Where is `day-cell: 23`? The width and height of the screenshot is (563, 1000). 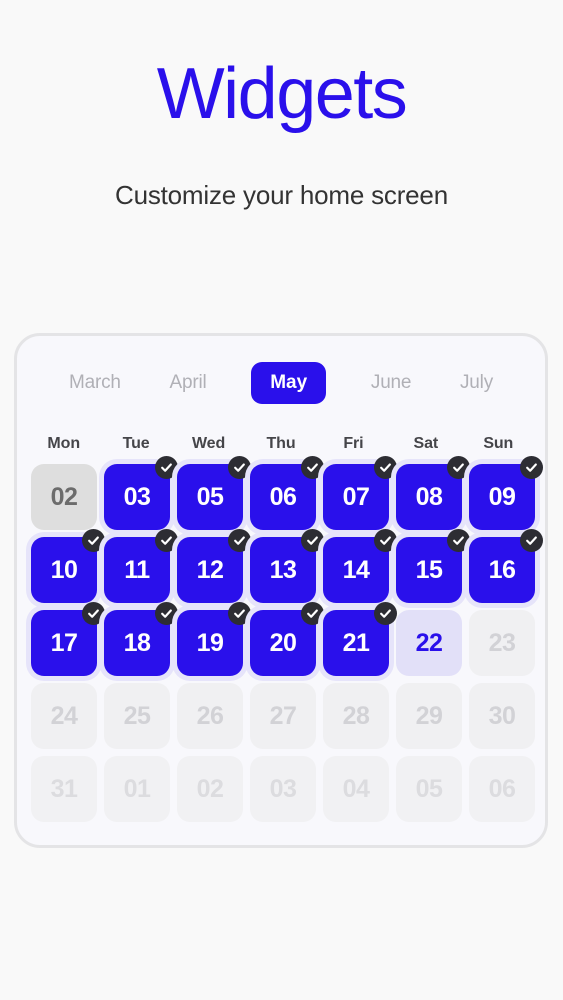
day-cell: 23 is located at coordinates (502, 643).